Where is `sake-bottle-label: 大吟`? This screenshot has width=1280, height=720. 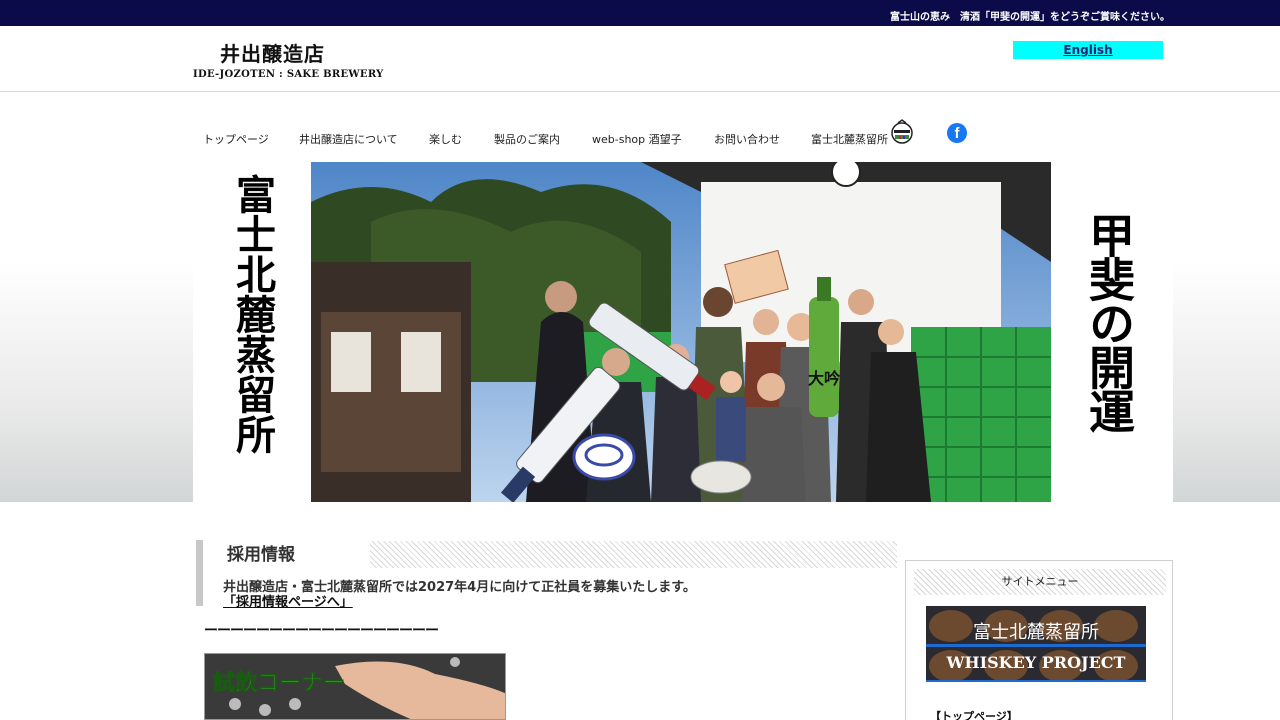
sake-bottle-label: 大吟 is located at coordinates (824, 378).